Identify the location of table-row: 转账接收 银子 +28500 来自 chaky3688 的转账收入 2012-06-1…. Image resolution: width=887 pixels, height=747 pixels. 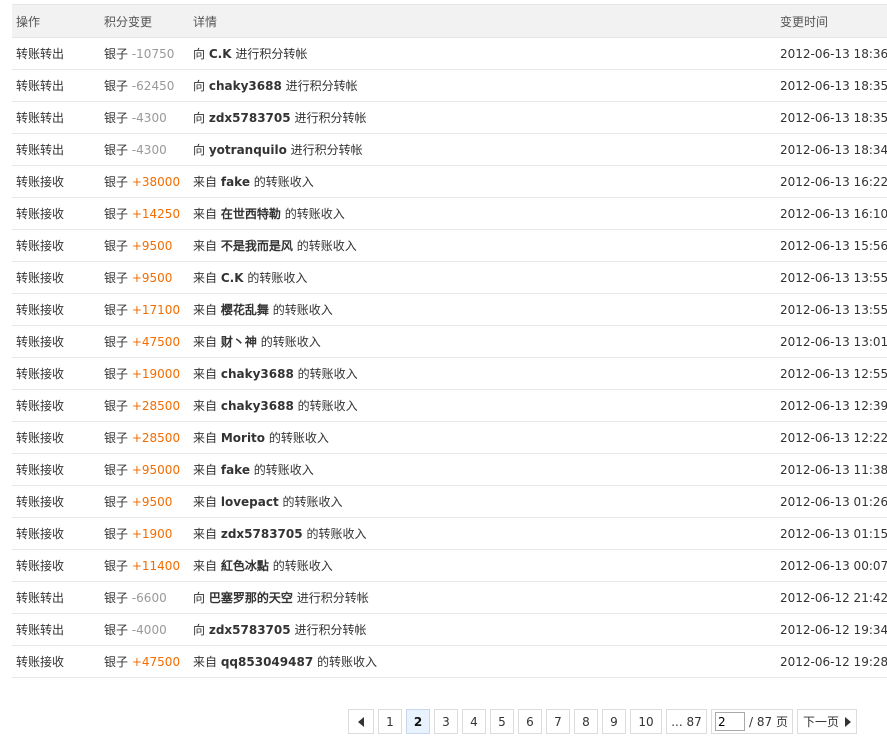
(449, 406).